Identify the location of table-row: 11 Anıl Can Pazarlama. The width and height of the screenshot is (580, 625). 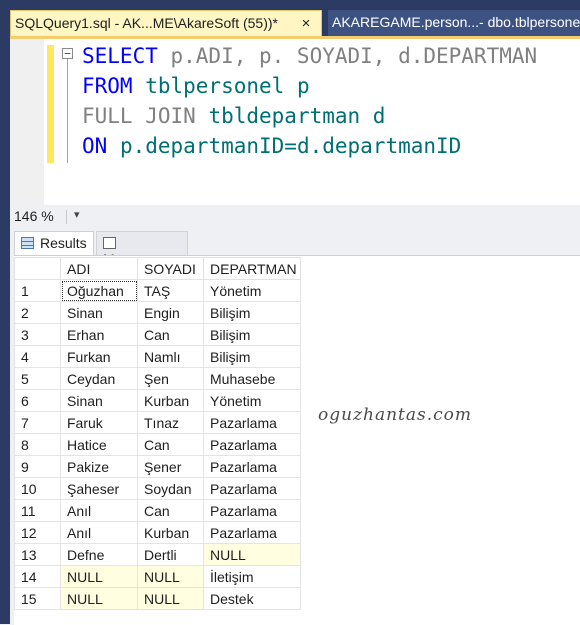
(157, 510).